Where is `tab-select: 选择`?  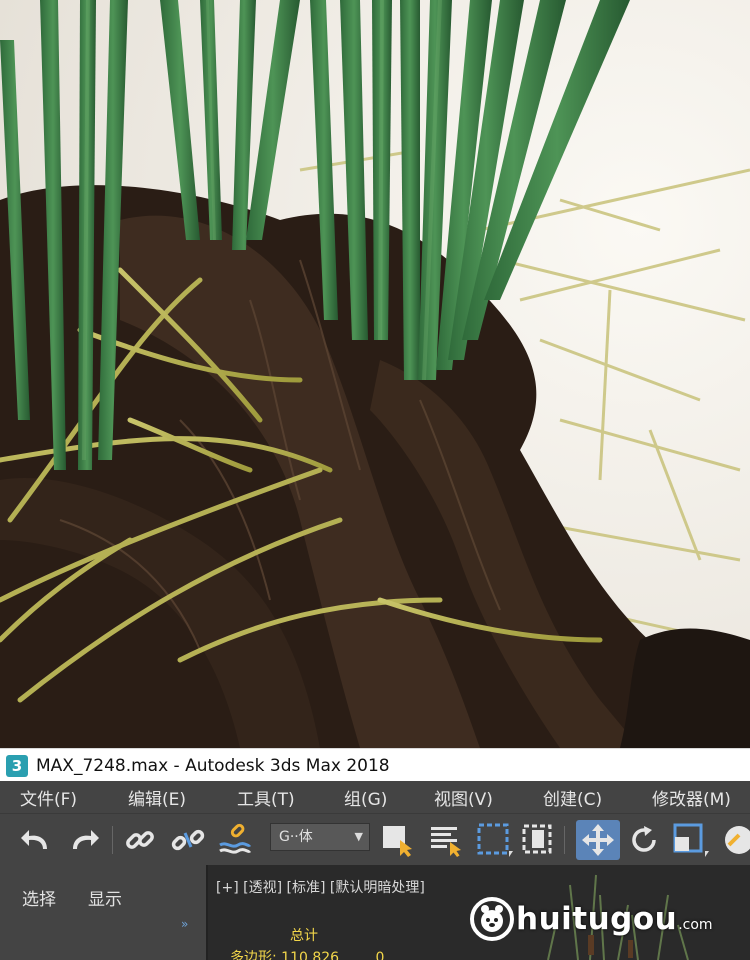 tab-select: 选择 is located at coordinates (39, 897).